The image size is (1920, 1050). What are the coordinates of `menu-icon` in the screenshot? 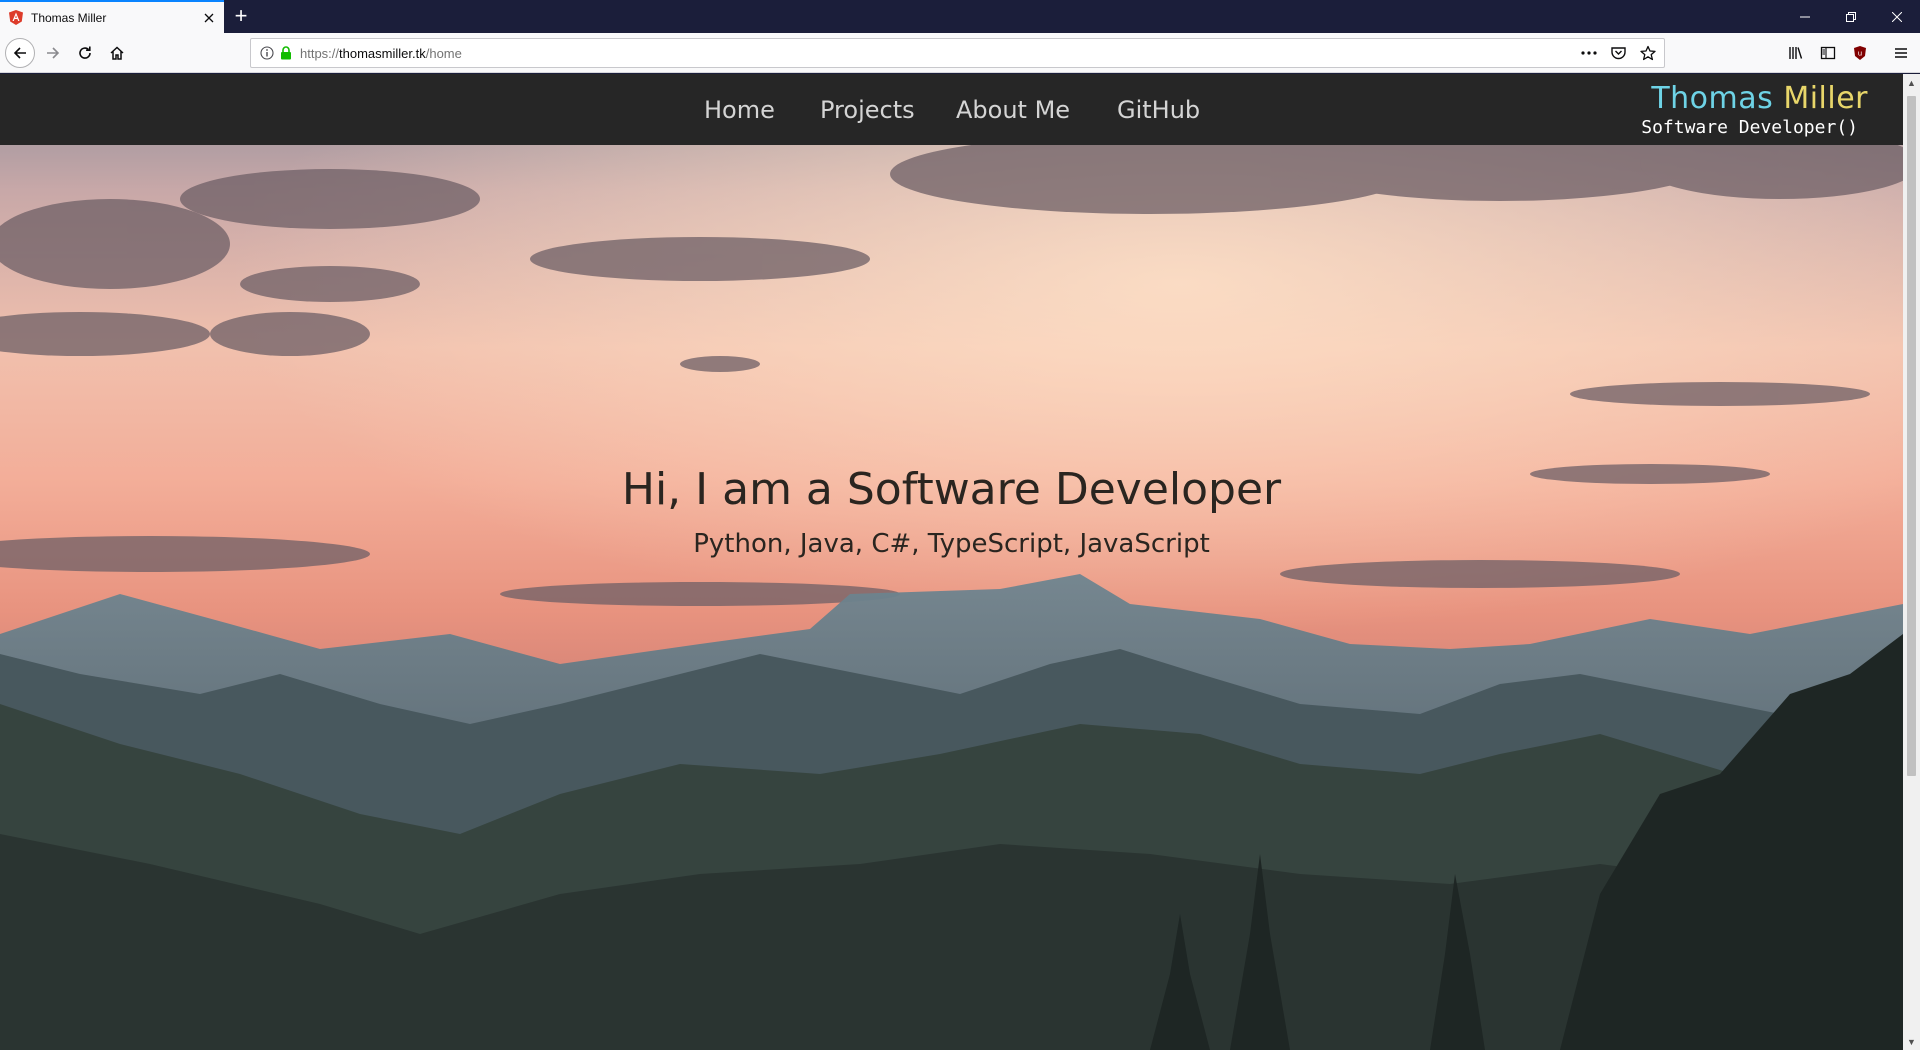 It's located at (1901, 53).